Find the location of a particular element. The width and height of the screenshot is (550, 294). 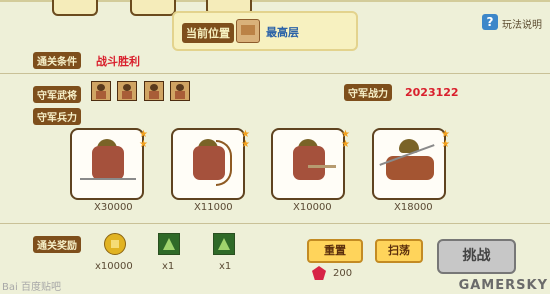

unit-count-2: X11000 is located at coordinates (213, 207).